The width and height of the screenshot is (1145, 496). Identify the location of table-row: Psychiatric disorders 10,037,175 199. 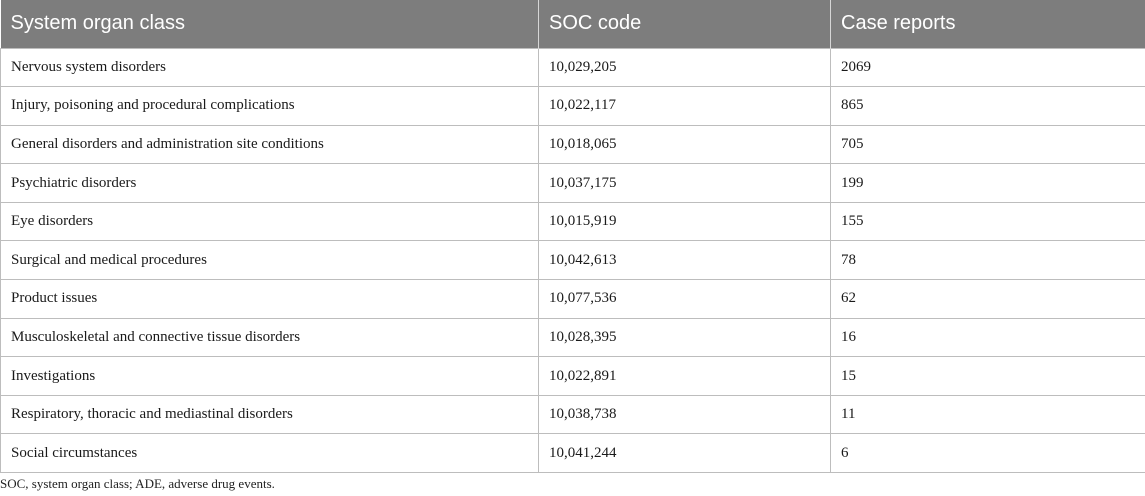
(572, 183).